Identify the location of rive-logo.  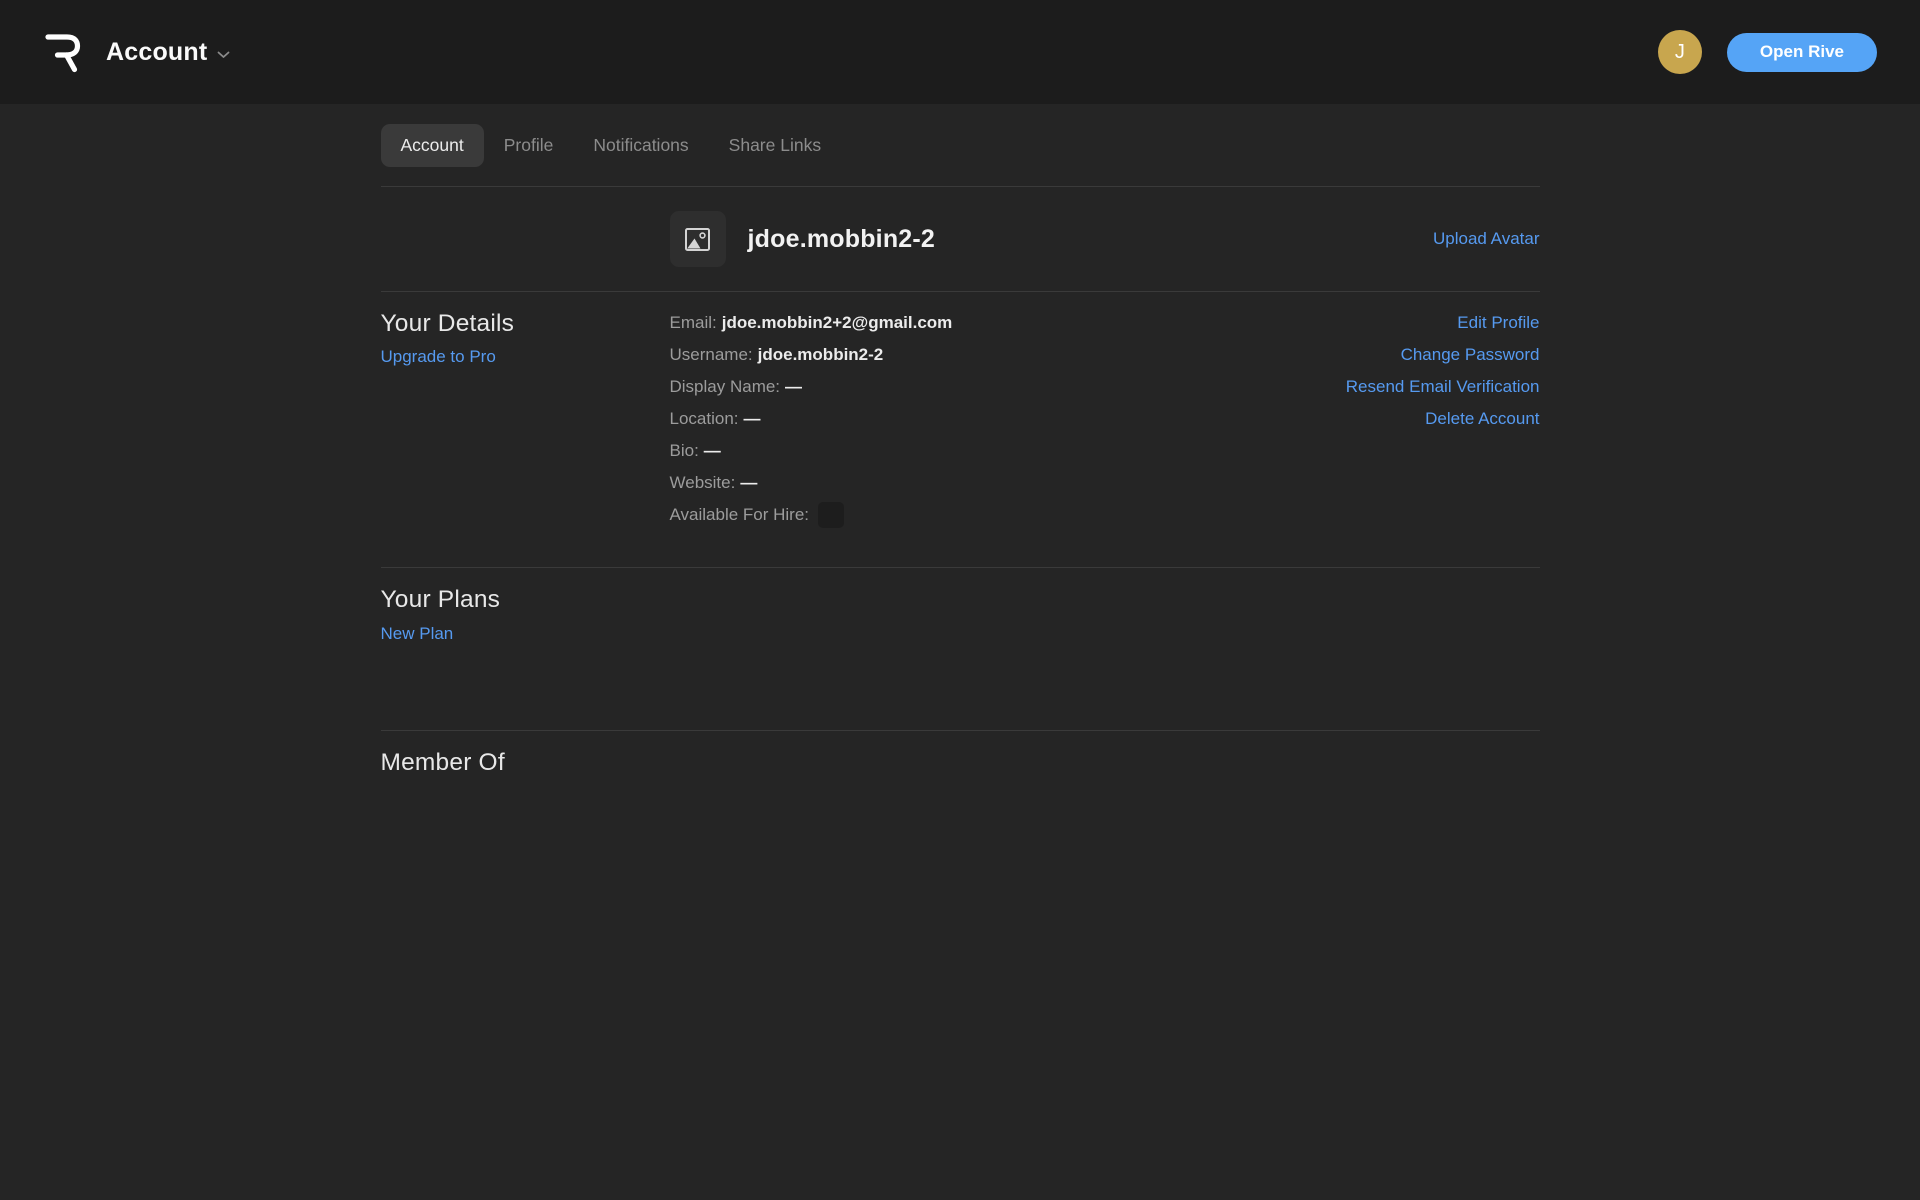
(62, 52).